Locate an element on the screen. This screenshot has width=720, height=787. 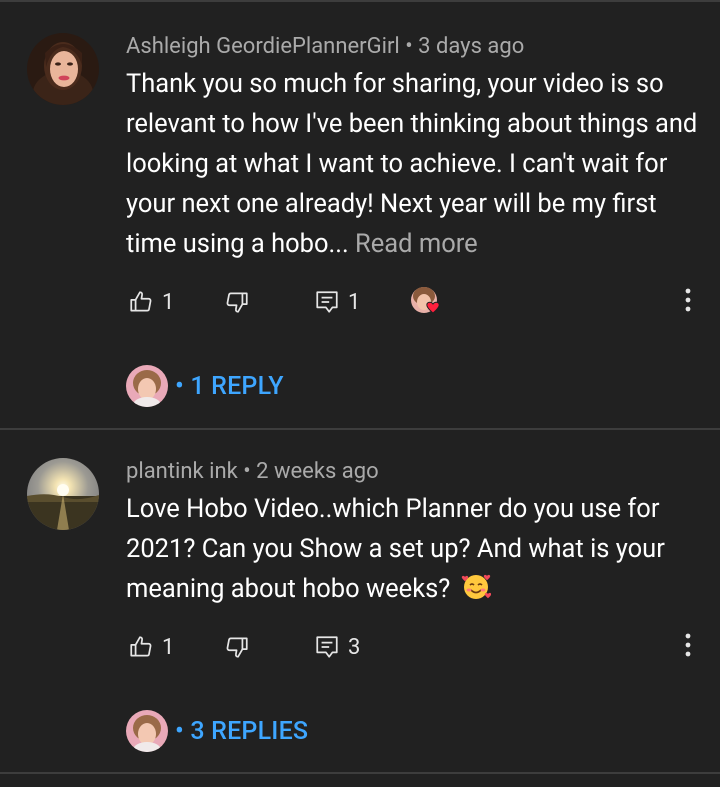
author-name: Ashleigh GeordiePlannerGirl is located at coordinates (263, 46).